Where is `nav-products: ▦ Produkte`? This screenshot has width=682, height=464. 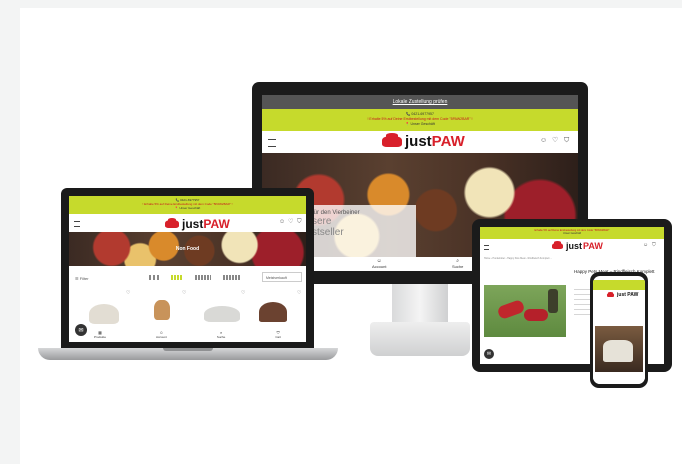 nav-products: ▦ Produkte is located at coordinates (100, 336).